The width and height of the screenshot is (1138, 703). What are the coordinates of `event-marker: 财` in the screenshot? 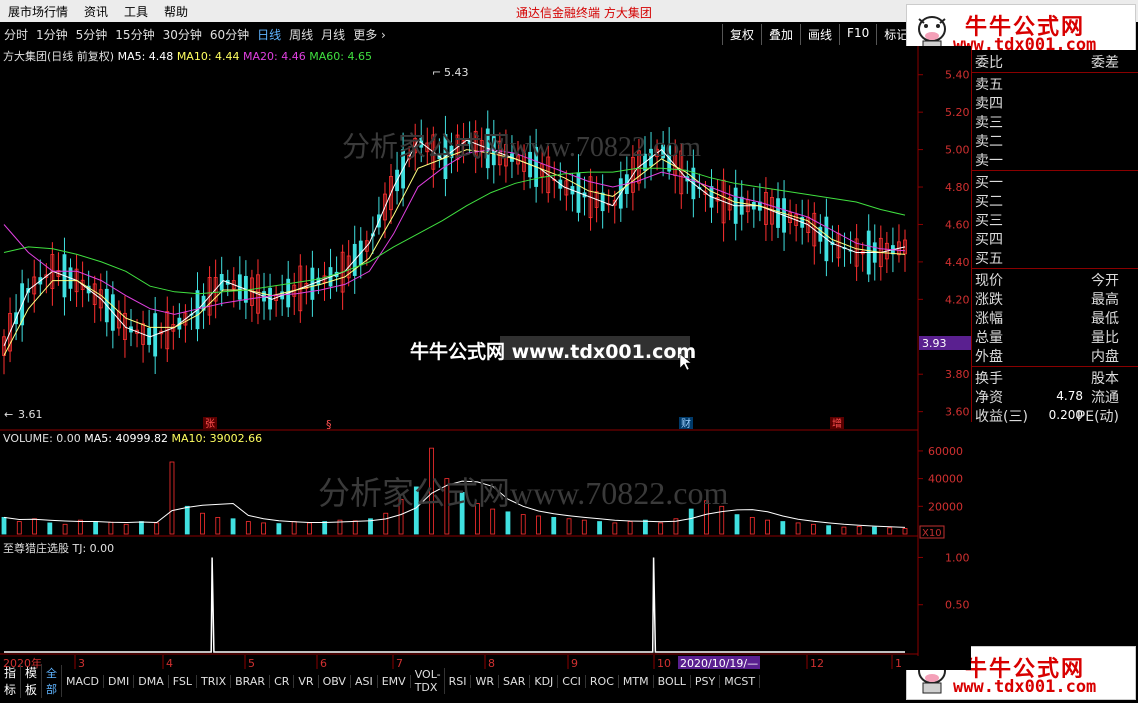 It's located at (686, 423).